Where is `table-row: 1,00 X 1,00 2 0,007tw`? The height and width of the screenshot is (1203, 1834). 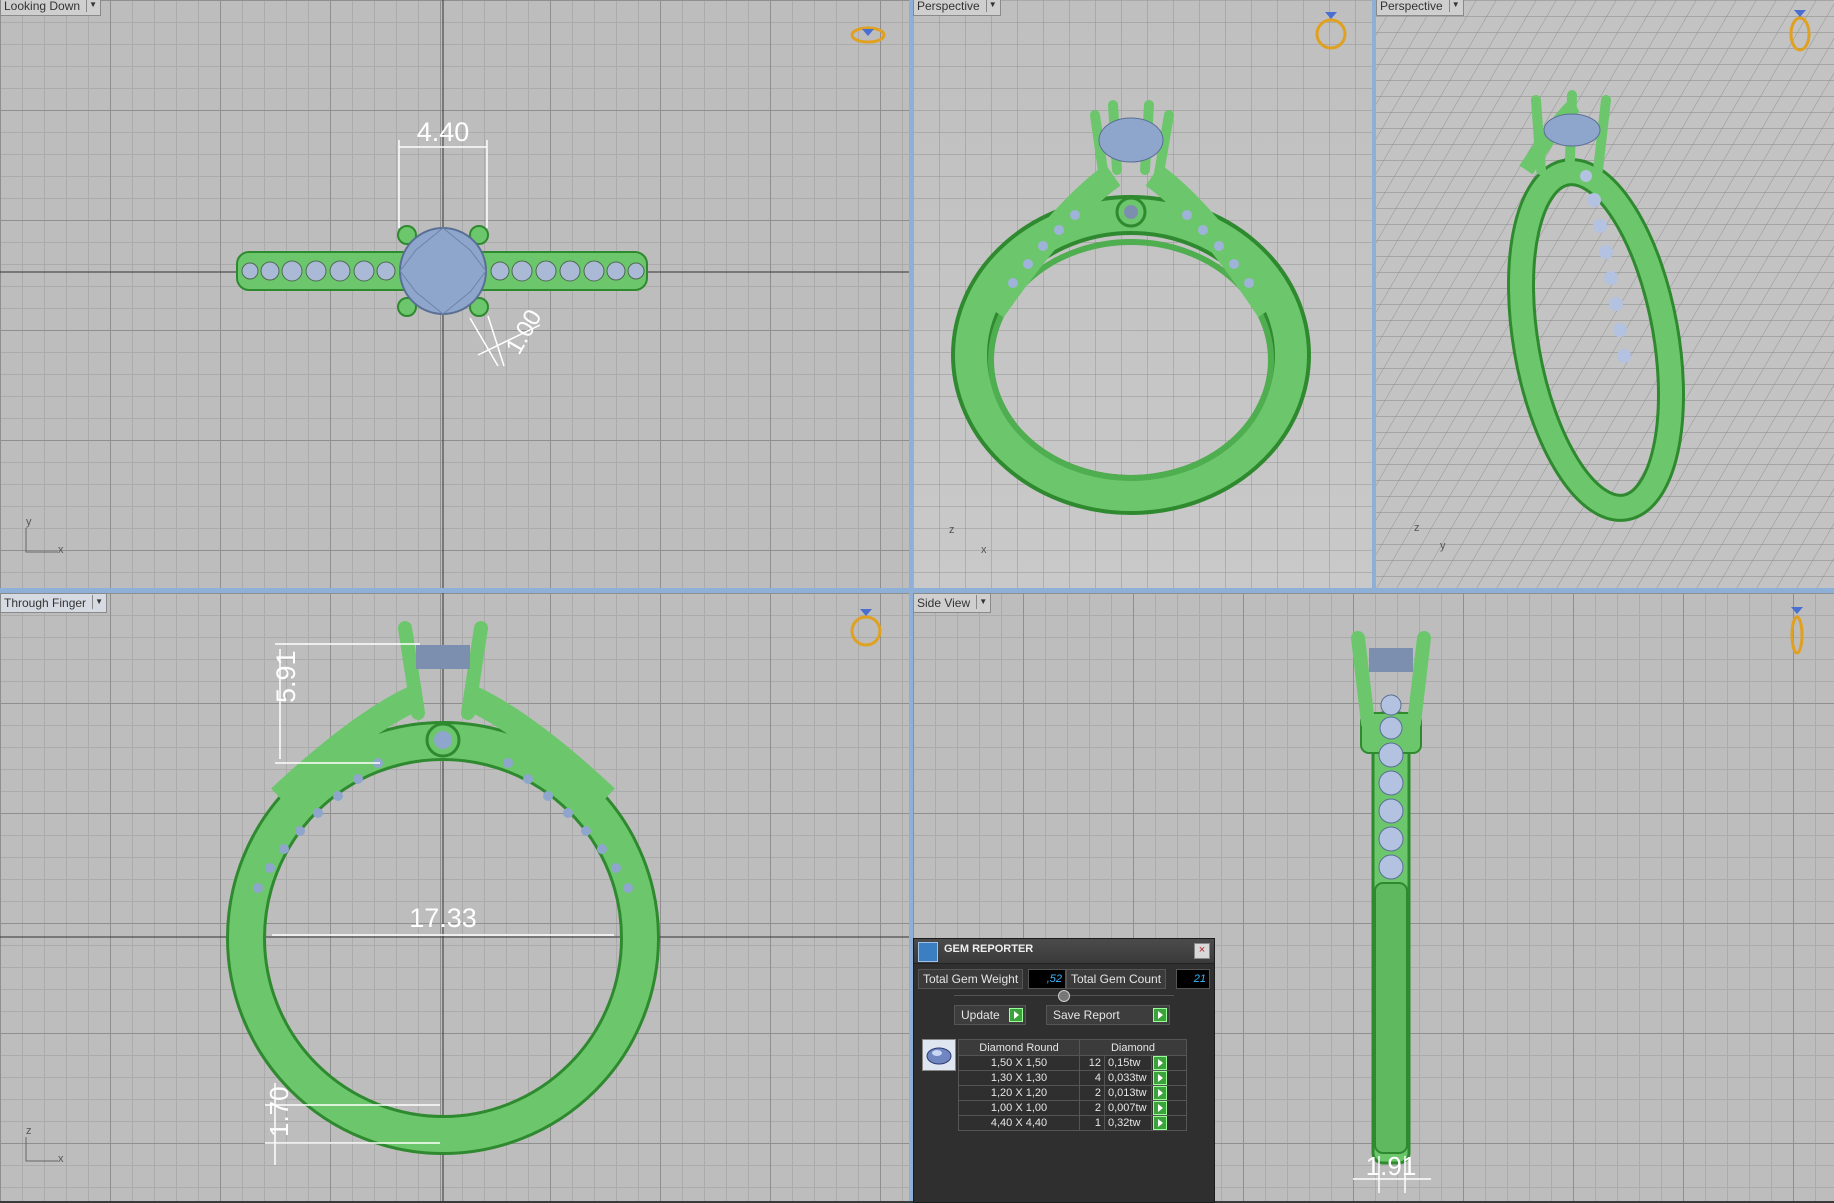
table-row: 1,00 X 1,00 2 0,007tw is located at coordinates (1072, 1108).